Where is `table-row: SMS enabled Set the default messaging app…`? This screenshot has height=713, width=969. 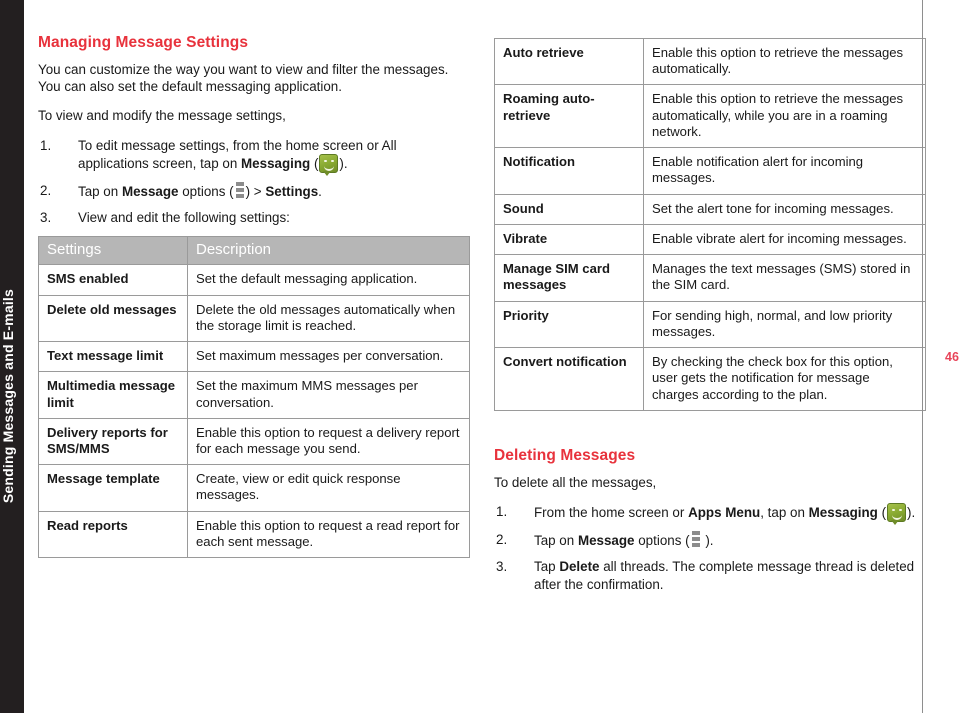 table-row: SMS enabled Set the default messaging app… is located at coordinates (254, 280).